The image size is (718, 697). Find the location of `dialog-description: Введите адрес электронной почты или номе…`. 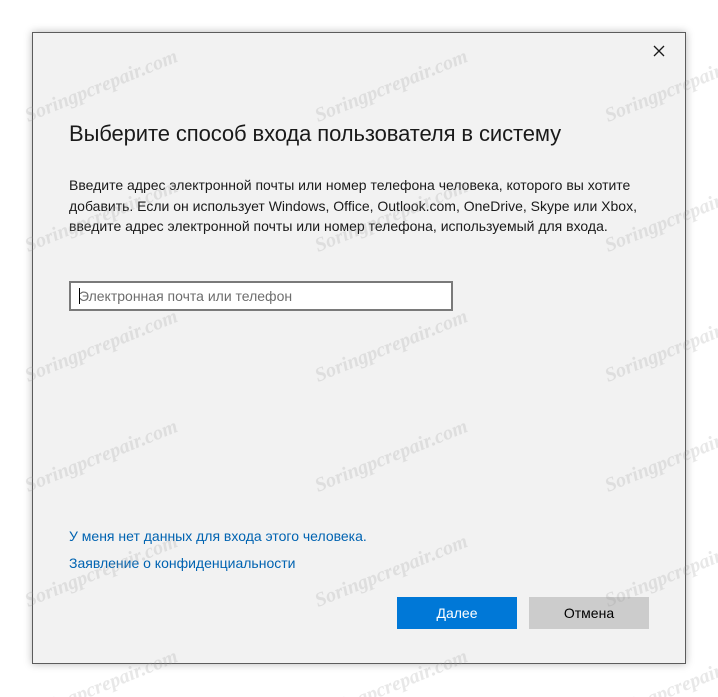

dialog-description: Введите адрес электронной почты или номе… is located at coordinates (353, 205).